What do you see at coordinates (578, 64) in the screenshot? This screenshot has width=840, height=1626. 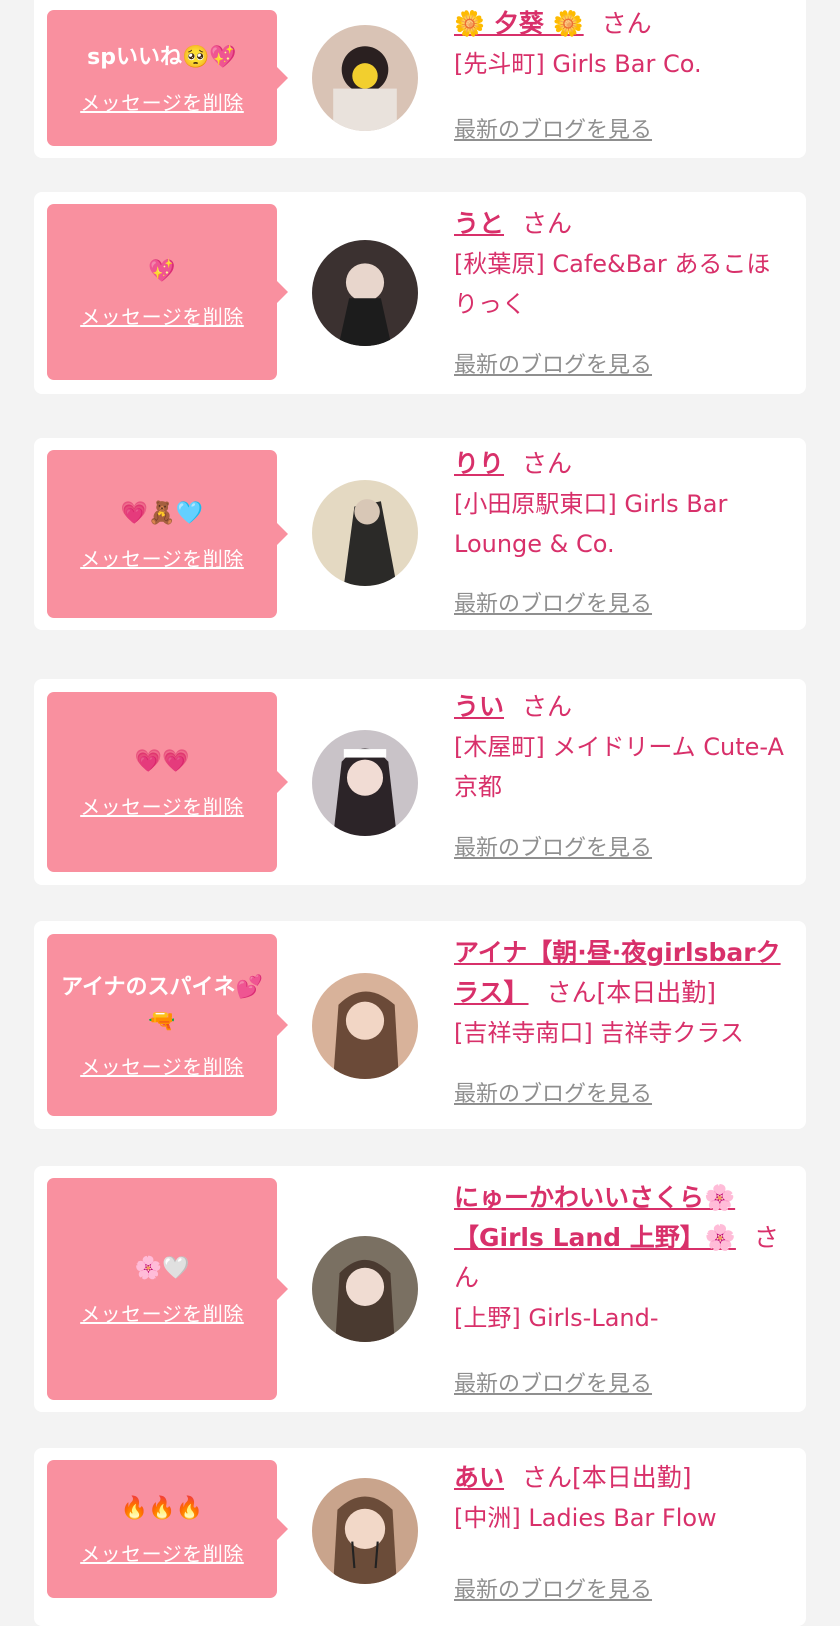 I see `shop-name: [先斗町] Girls Bar Co.` at bounding box center [578, 64].